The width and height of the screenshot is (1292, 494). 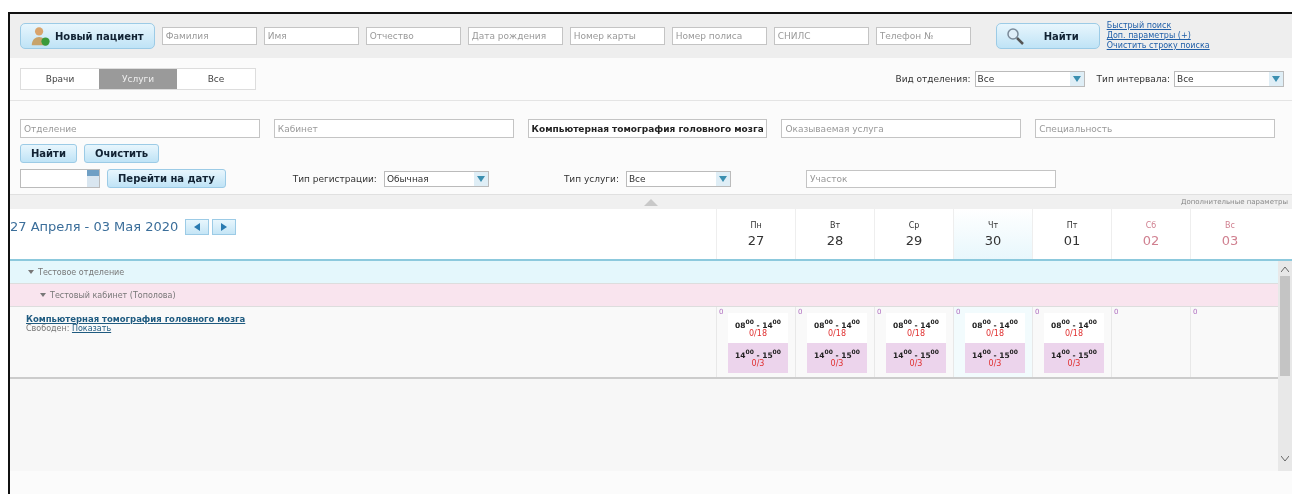 I want to click on next-week-button, so click(x=224, y=227).